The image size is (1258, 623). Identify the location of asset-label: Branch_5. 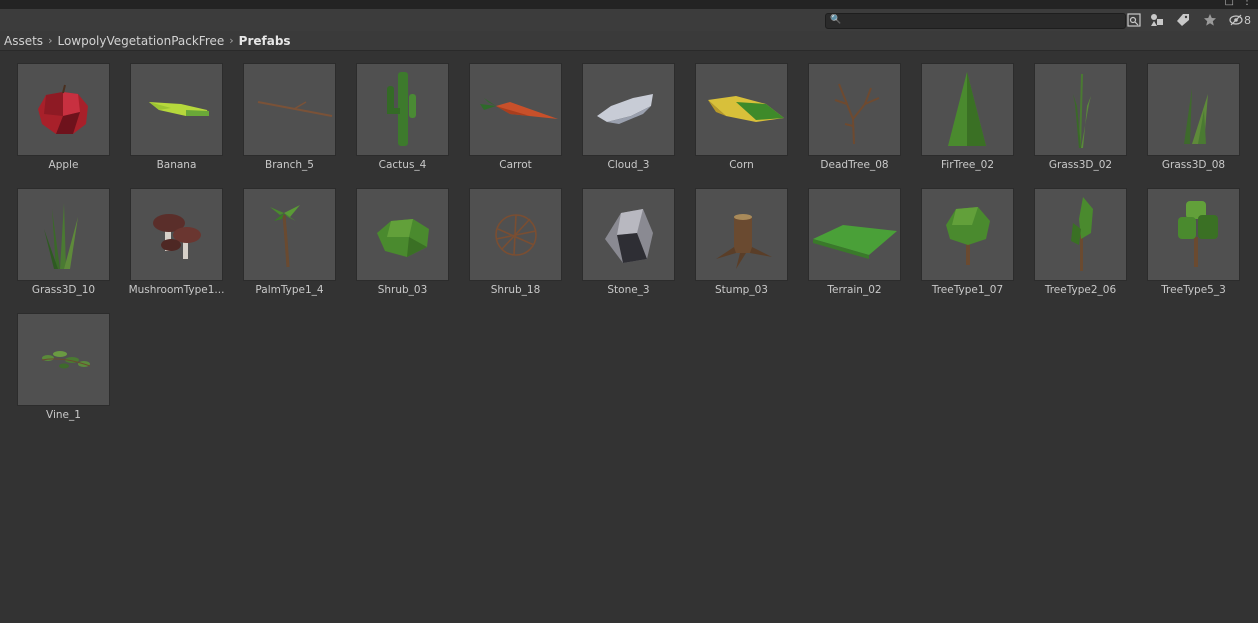
(289, 165).